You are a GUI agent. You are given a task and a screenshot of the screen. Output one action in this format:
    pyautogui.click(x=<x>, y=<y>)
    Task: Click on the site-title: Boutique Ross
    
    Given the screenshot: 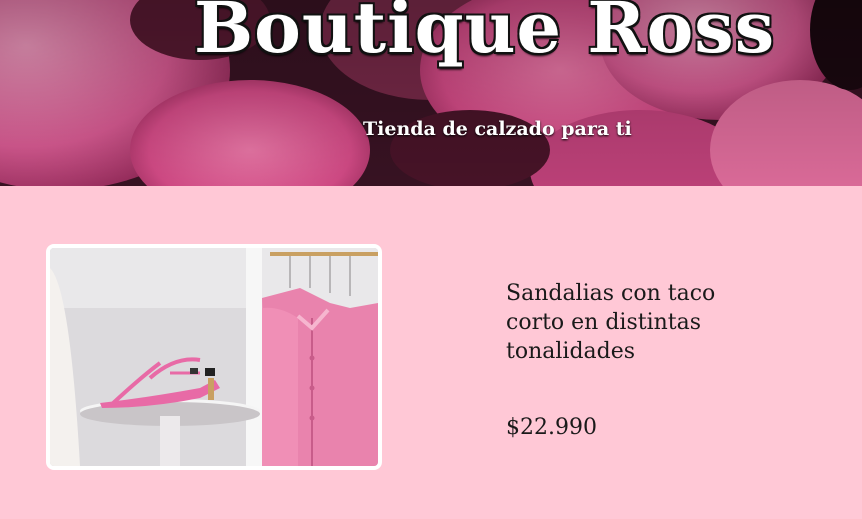 What is the action you would take?
    pyautogui.click(x=485, y=34)
    